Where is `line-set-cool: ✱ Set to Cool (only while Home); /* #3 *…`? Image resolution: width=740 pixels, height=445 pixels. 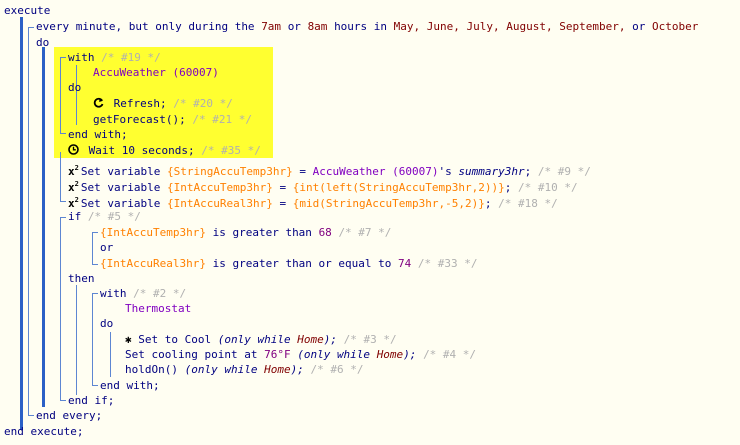
line-set-cool: ✱ Set to Cool (only while Home); /* #3 *… is located at coordinates (261, 339).